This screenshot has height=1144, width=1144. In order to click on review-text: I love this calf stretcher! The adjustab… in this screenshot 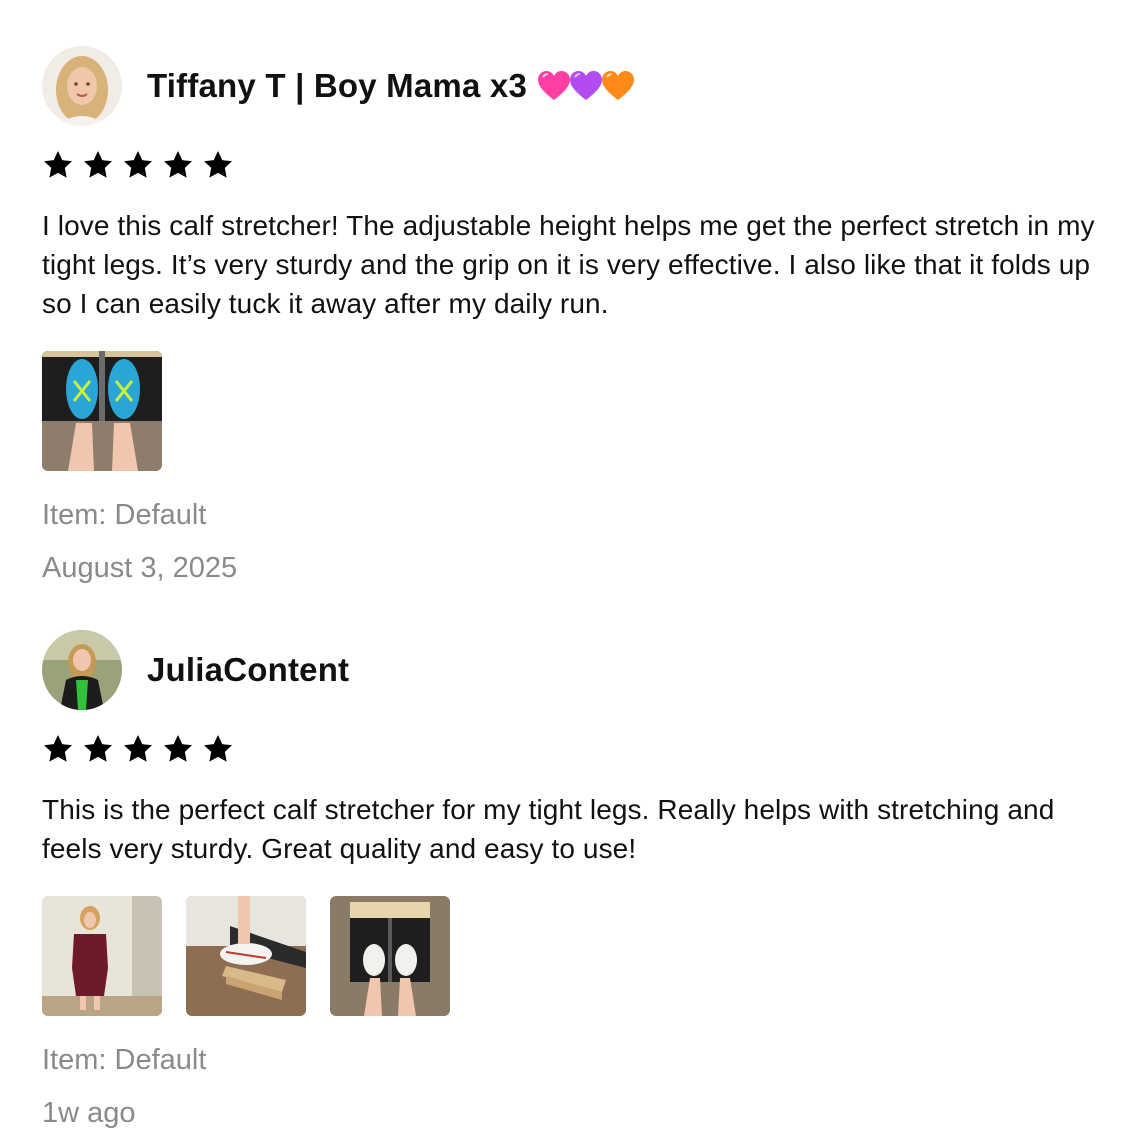, I will do `click(568, 264)`.